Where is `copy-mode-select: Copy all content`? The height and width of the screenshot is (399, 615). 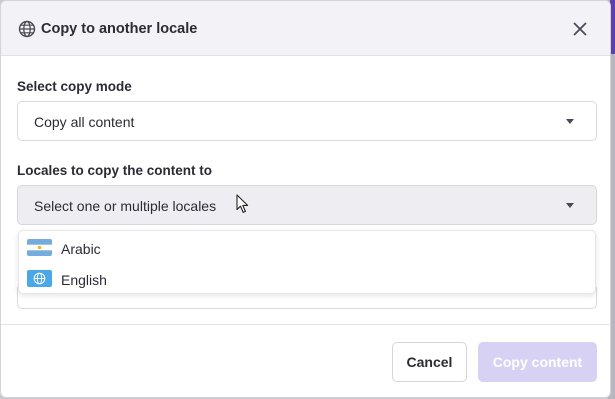
copy-mode-select: Copy all content is located at coordinates (307, 121).